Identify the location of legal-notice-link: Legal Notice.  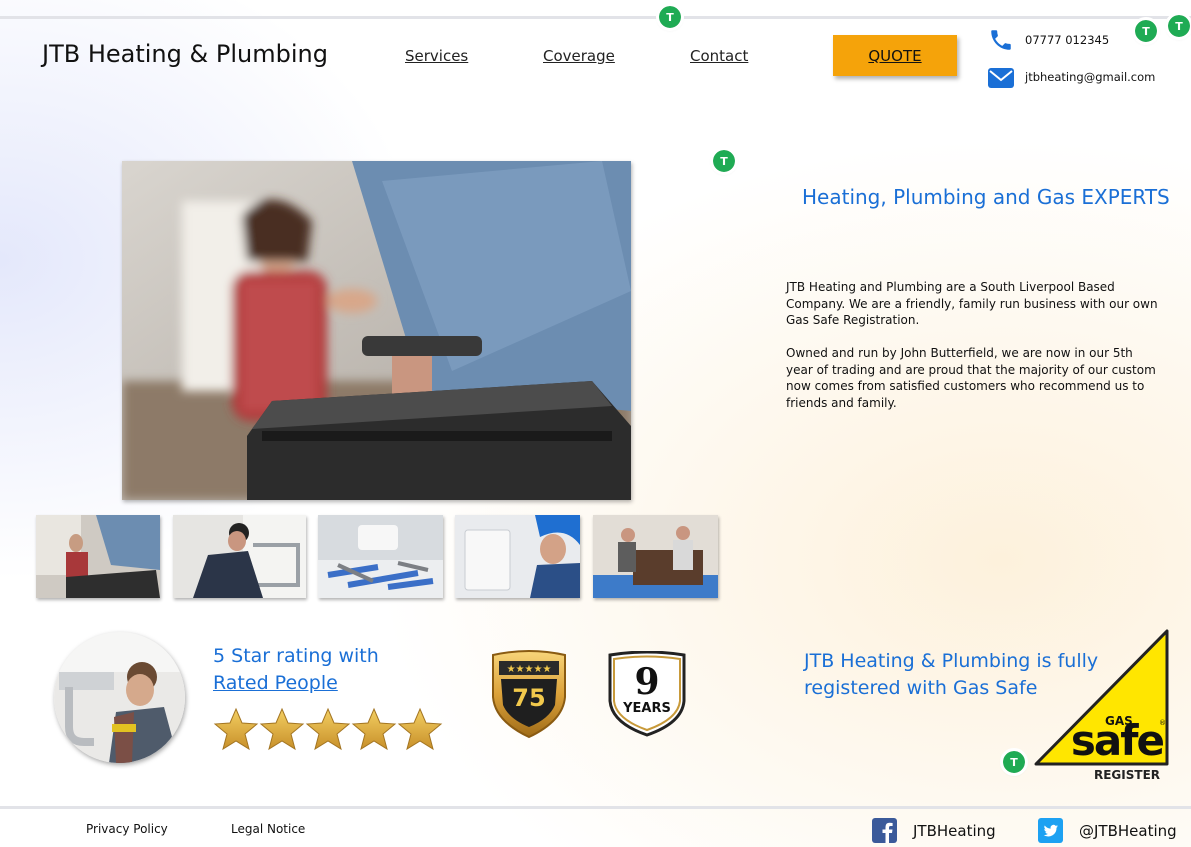
(268, 829).